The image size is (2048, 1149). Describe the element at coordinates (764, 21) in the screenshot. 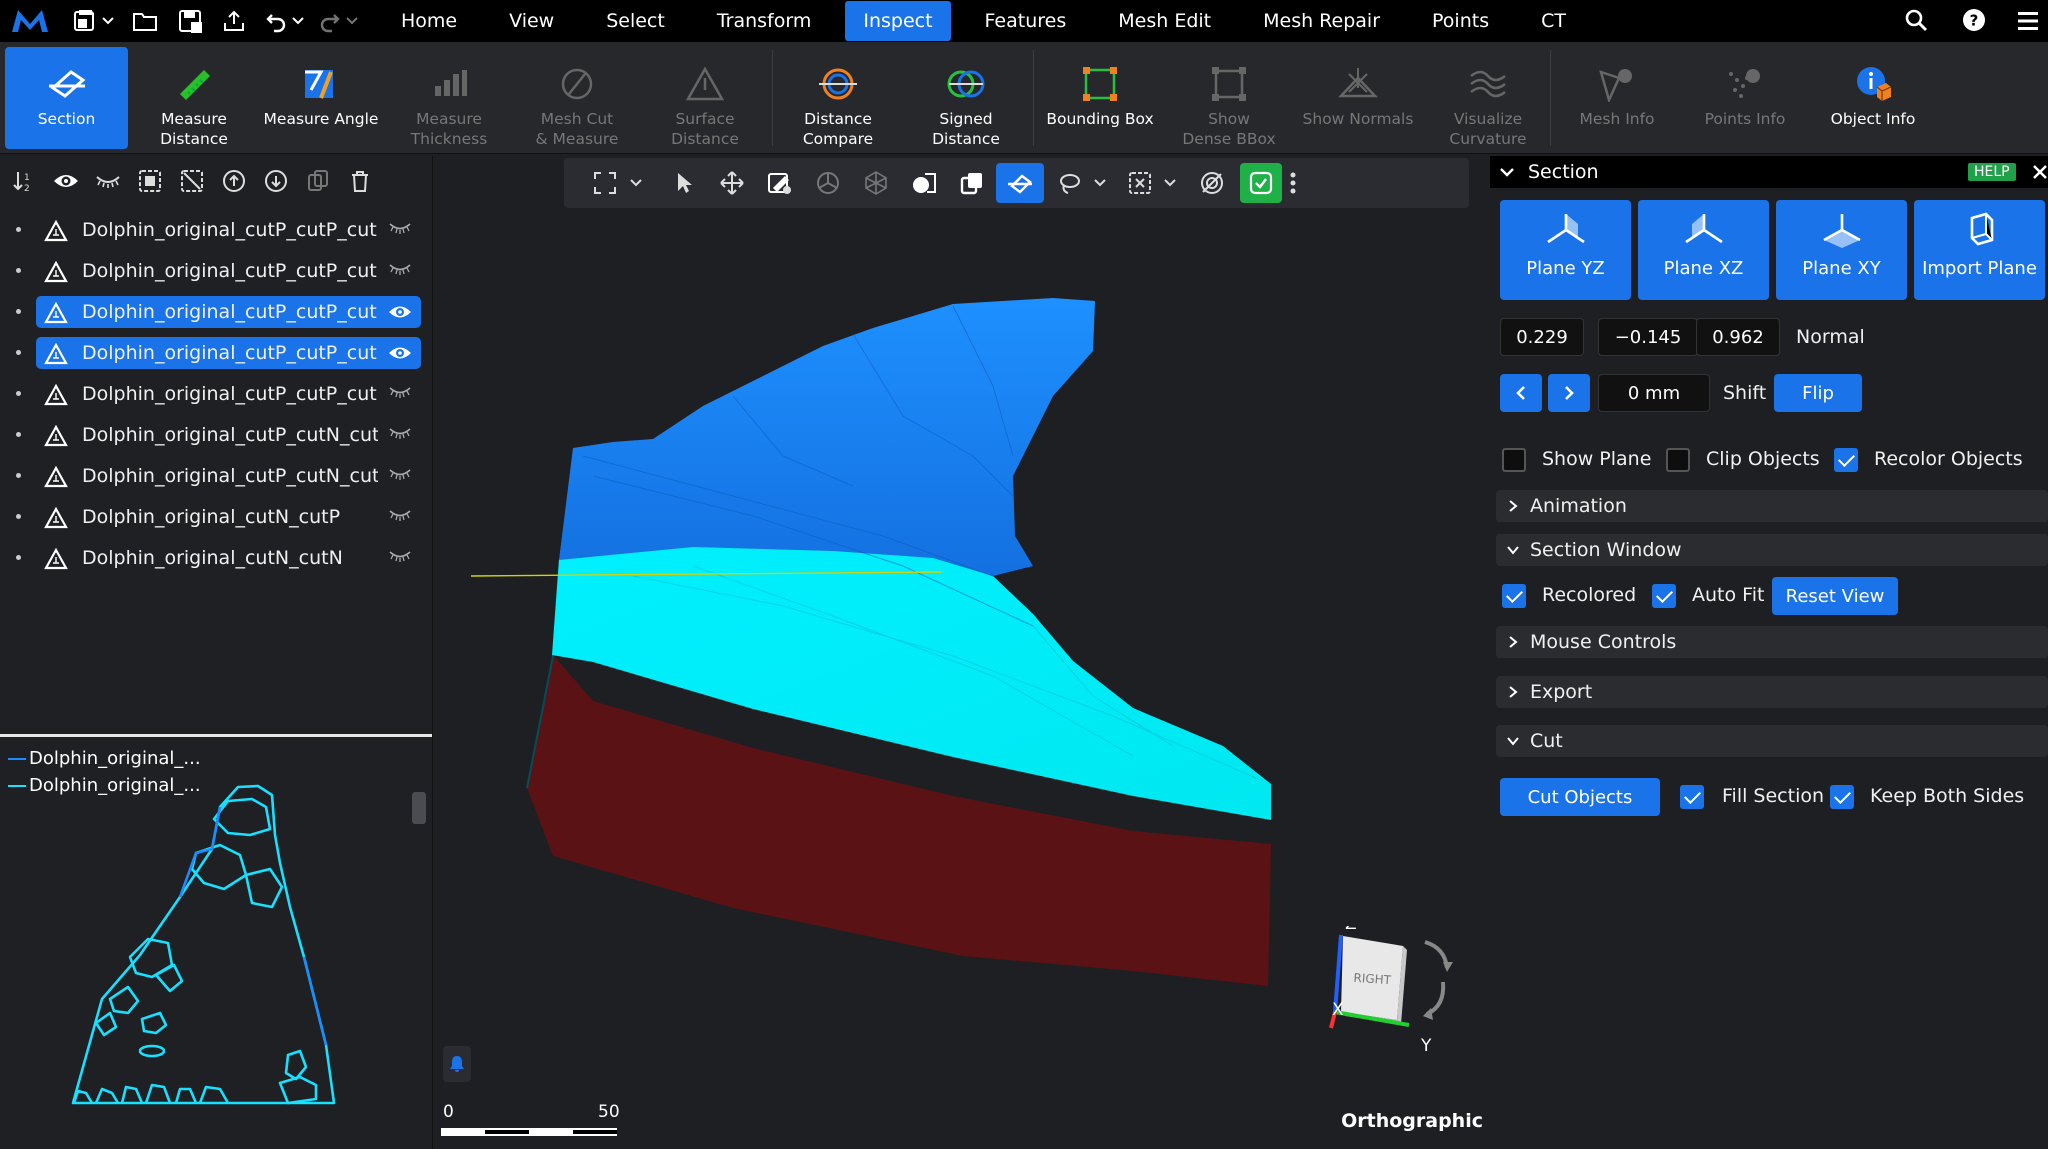

I see `menu-tab-transform: Transform` at that location.